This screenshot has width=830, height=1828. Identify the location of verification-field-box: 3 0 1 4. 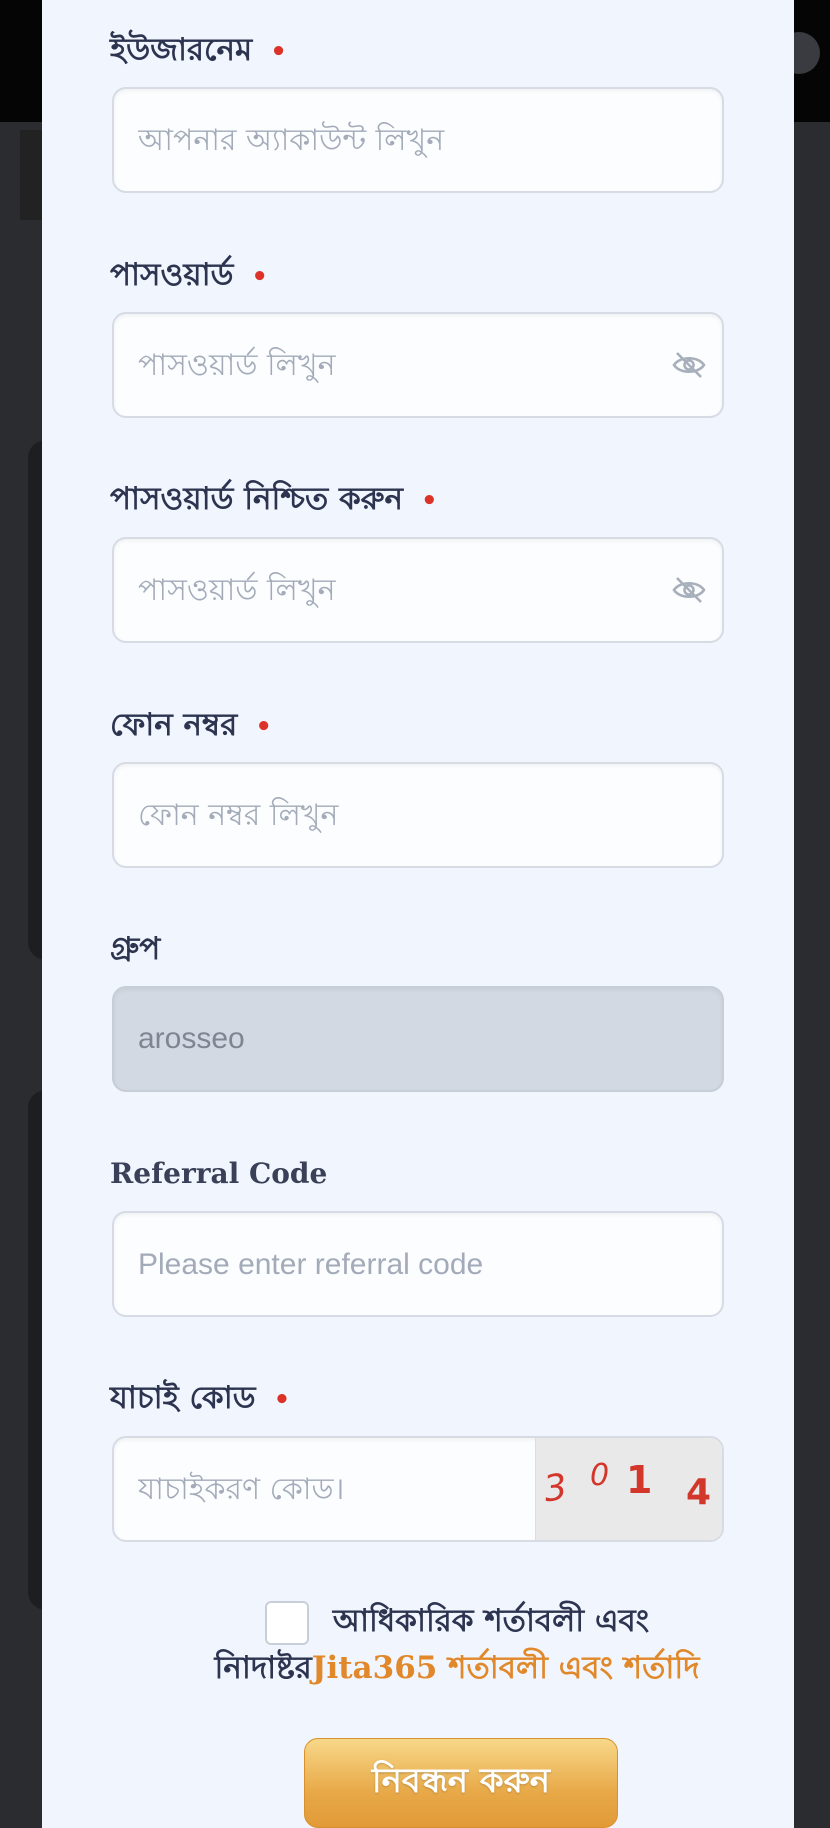
(418, 1489).